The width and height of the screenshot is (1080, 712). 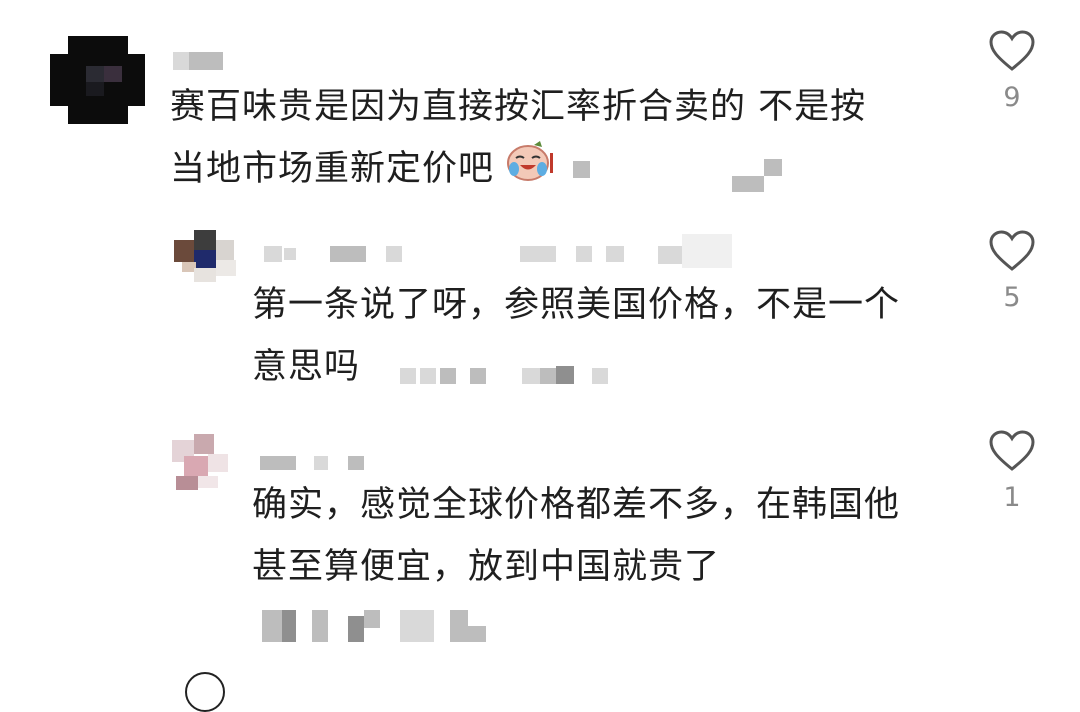 What do you see at coordinates (205, 692) in the screenshot?
I see `next-comment-avatar-partial` at bounding box center [205, 692].